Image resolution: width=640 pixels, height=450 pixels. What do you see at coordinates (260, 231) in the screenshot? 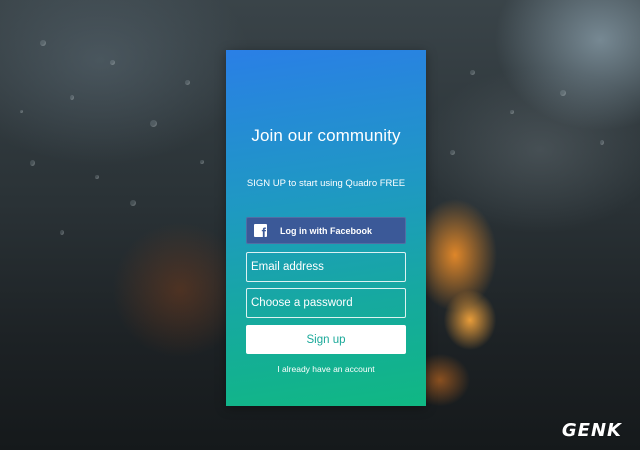
I see `facebook-icon: f` at bounding box center [260, 231].